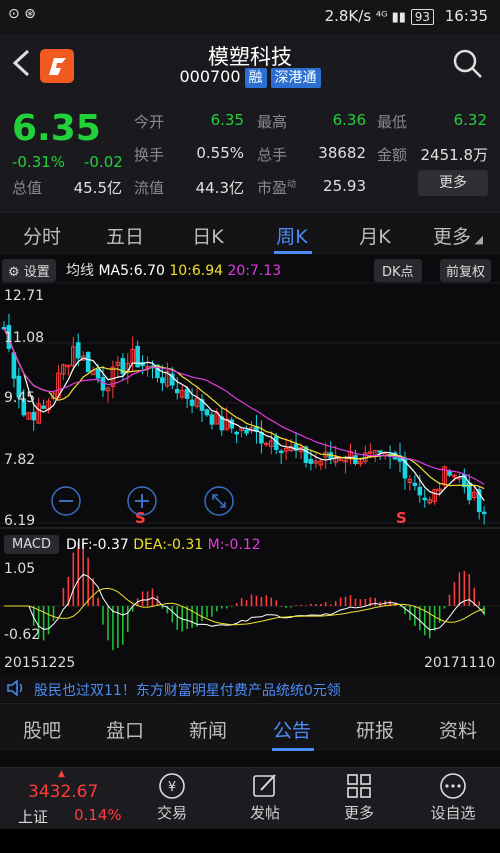 This screenshot has width=500, height=853. Describe the element at coordinates (31, 544) in the screenshot. I see `macd-button: MACD` at that location.